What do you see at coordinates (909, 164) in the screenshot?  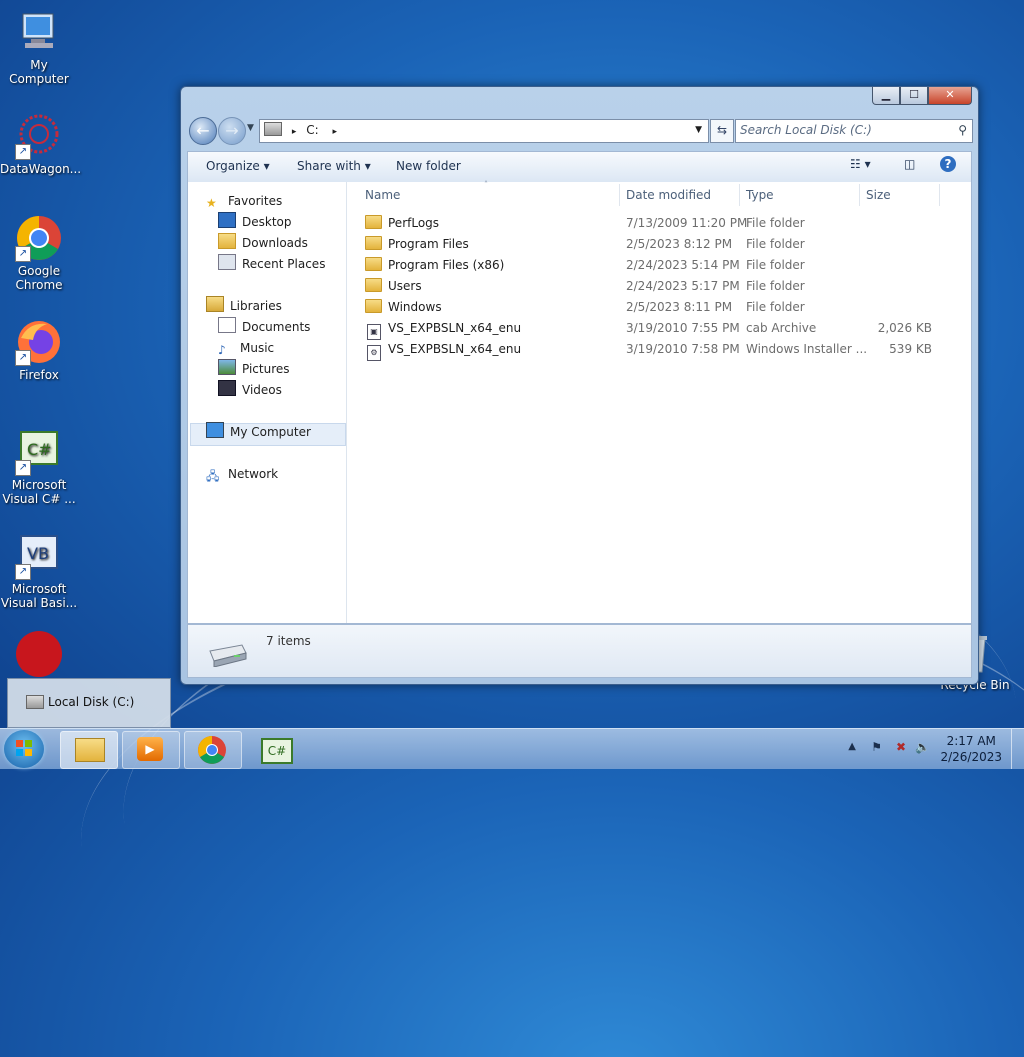 I see `preview-pane-button: ◫` at bounding box center [909, 164].